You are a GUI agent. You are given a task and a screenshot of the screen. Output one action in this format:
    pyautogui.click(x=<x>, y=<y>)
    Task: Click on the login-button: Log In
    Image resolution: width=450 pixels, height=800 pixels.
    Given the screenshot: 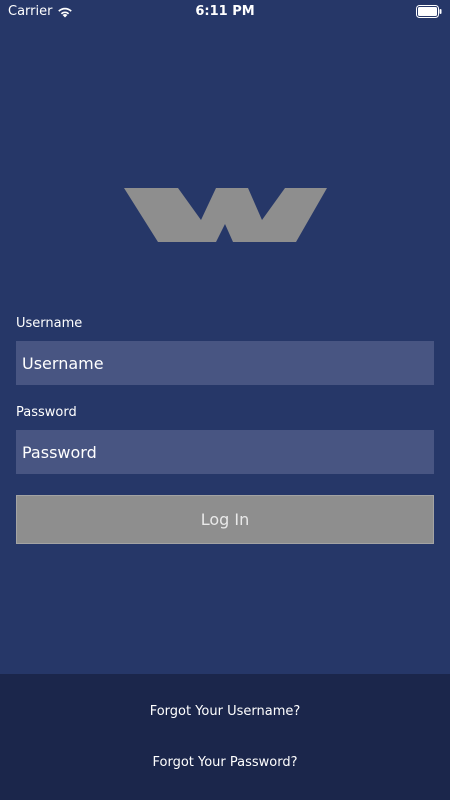 What is the action you would take?
    pyautogui.click(x=225, y=519)
    